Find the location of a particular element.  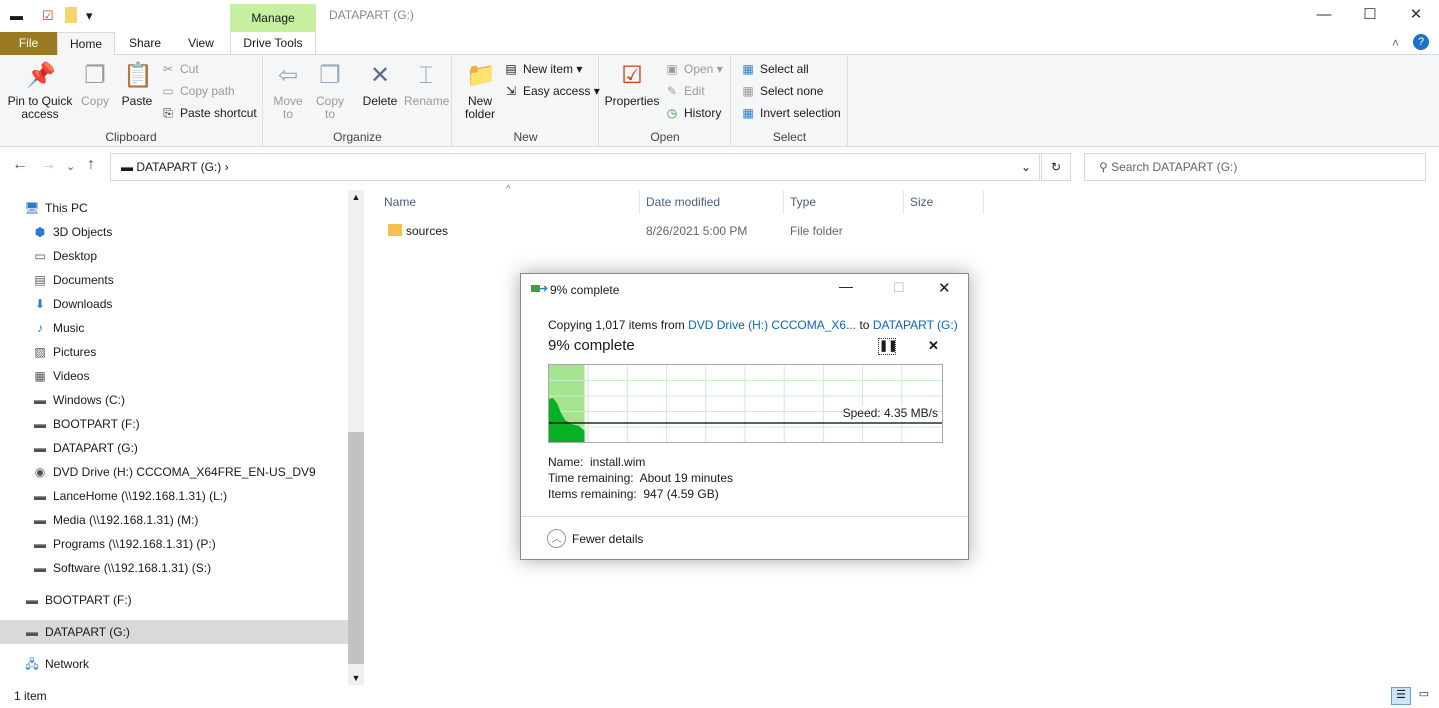

destination-link: DATAPART (G:) is located at coordinates (915, 325).